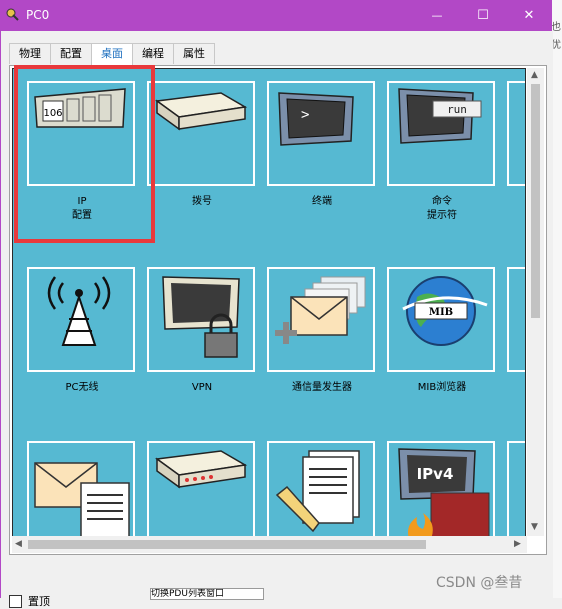 This screenshot has width=562, height=609. What do you see at coordinates (479, 583) in the screenshot?
I see `watermark: CSDN @叁昔` at bounding box center [479, 583].